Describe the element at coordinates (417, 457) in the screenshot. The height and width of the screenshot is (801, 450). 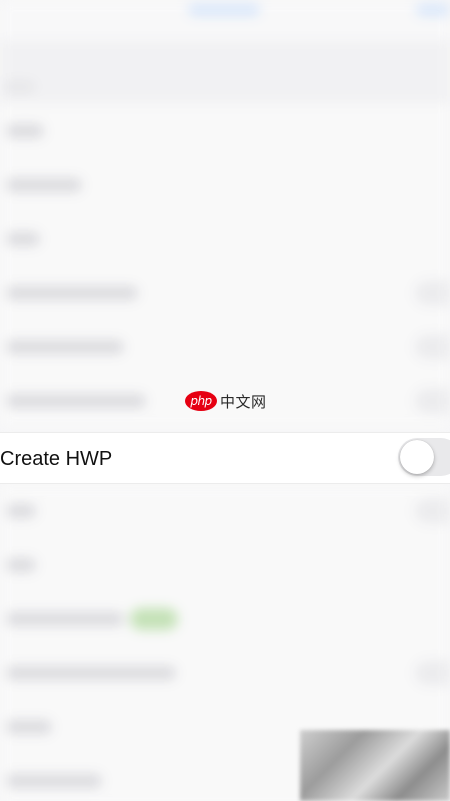
I see `toggle-knob` at that location.